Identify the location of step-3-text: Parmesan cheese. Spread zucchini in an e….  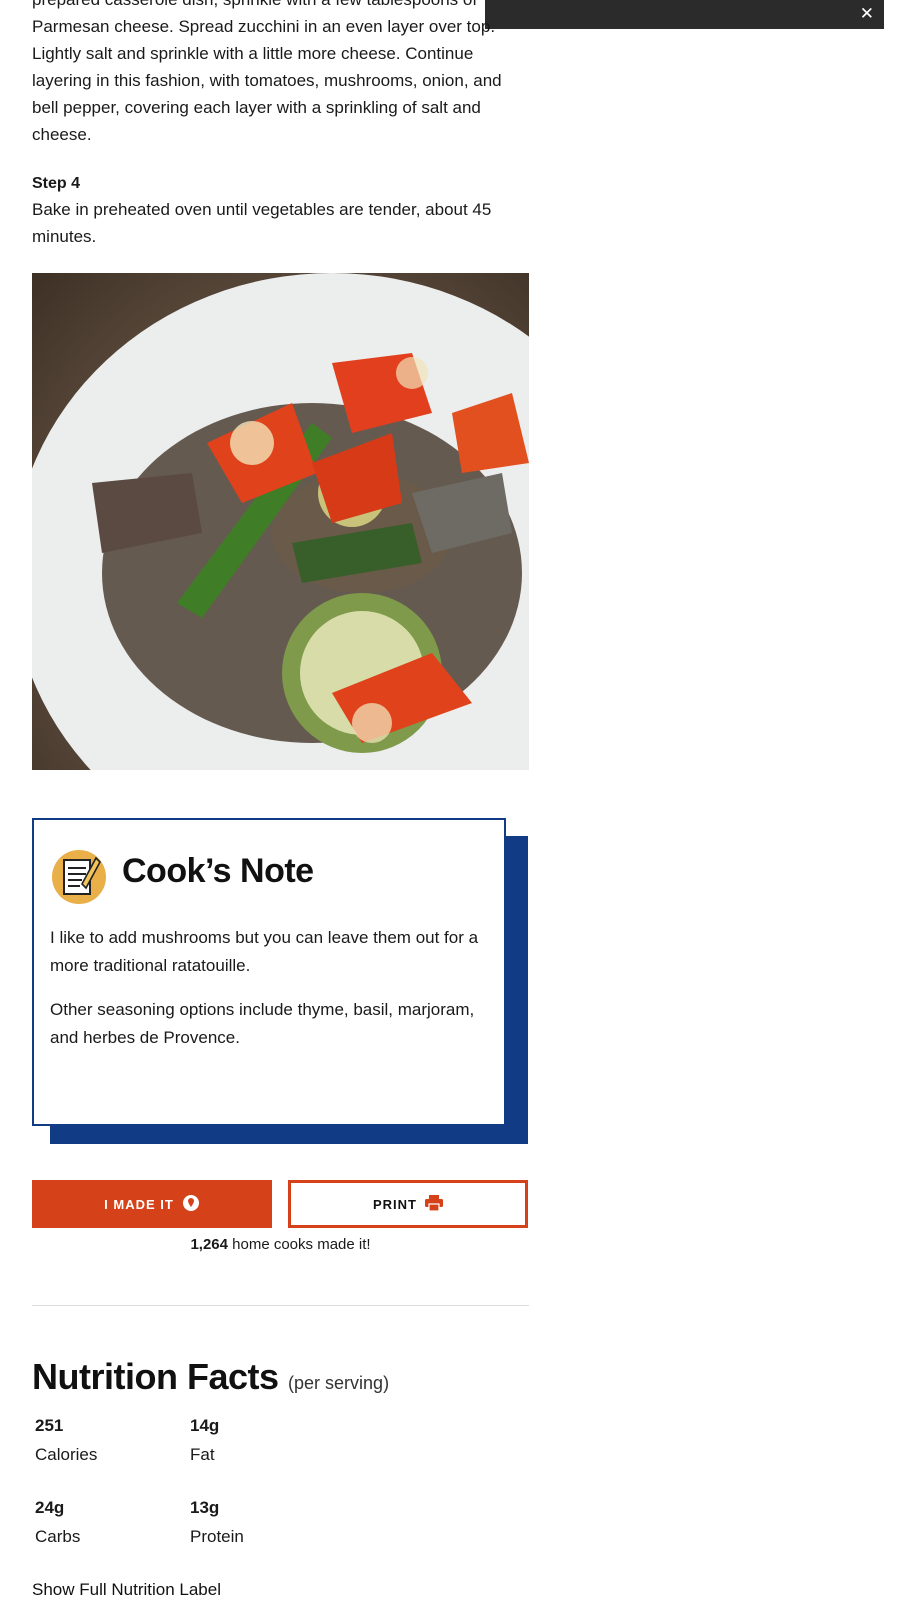
(267, 80).